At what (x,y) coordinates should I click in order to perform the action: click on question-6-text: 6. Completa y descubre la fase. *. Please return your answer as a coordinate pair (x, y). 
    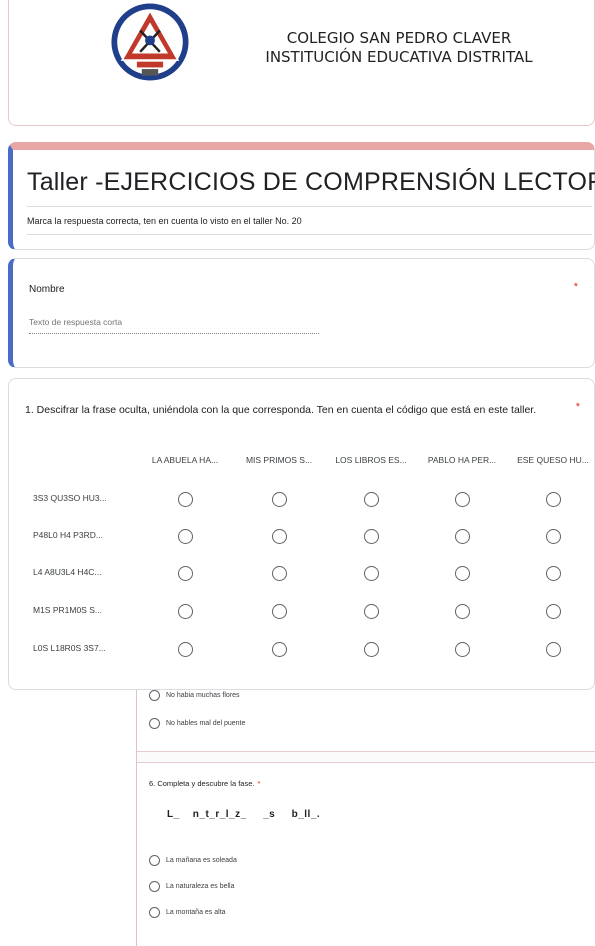
    Looking at the image, I should click on (204, 783).